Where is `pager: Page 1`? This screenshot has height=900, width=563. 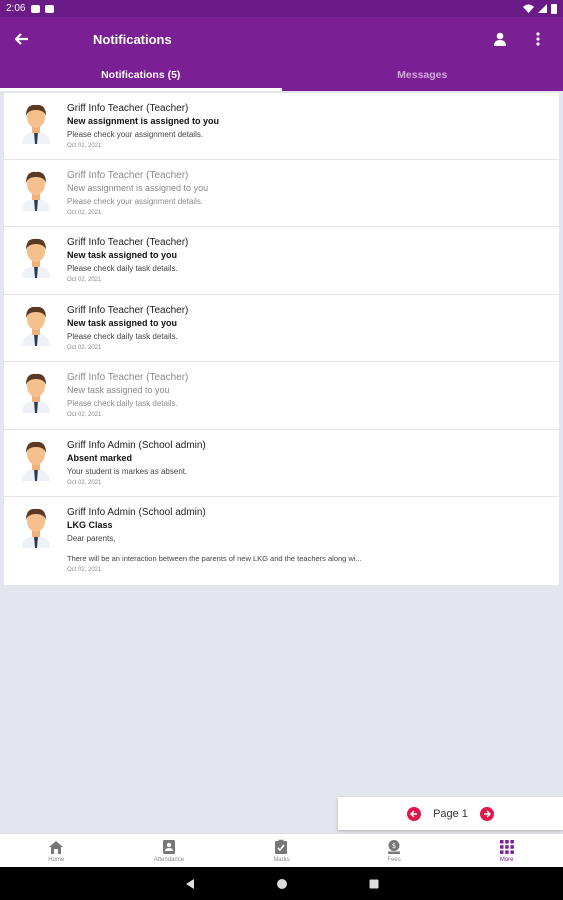
pager: Page 1 is located at coordinates (450, 813).